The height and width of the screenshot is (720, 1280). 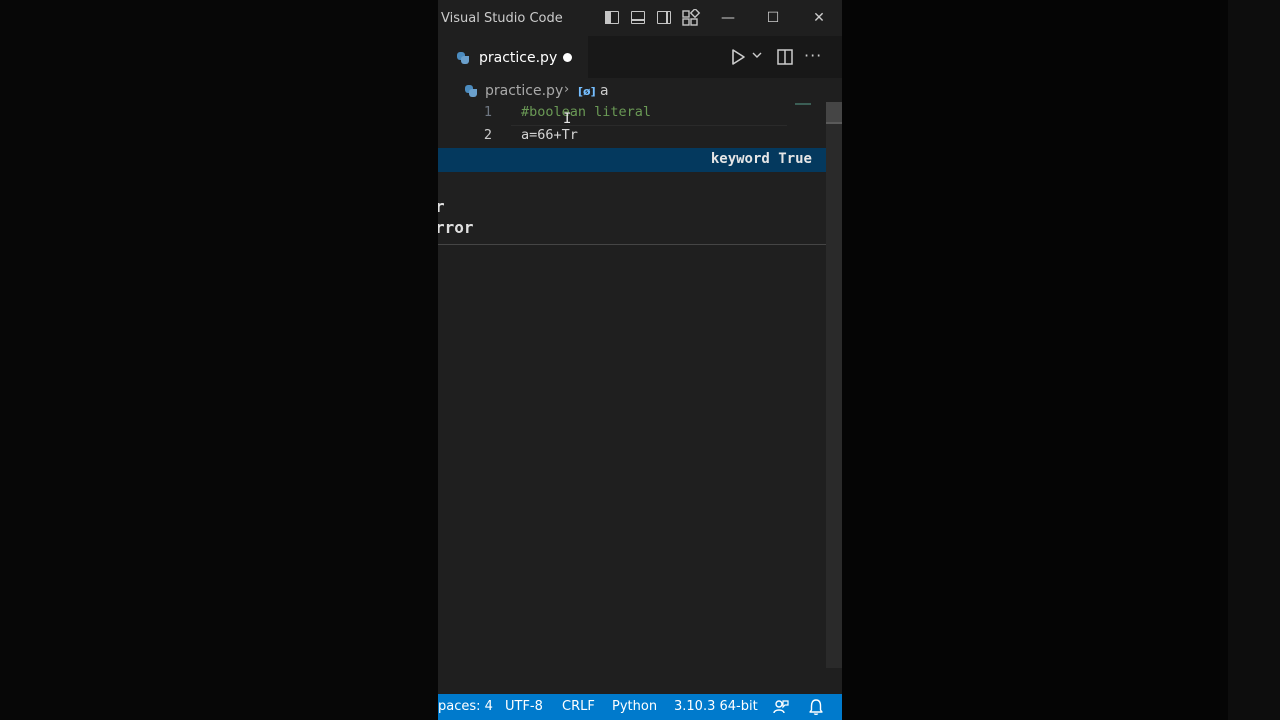 I want to click on status-bar: paces: 4 UTF-8 CRLF Python 3.10.3 64-bit, so click(x=640, y=707).